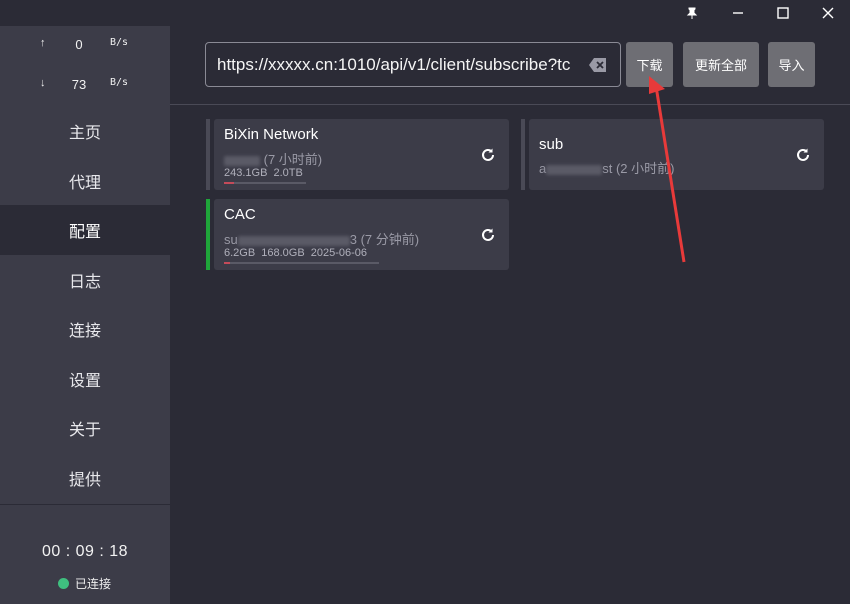 The image size is (850, 604). Describe the element at coordinates (79, 84) in the screenshot. I see `download-speed-value: 73` at that location.